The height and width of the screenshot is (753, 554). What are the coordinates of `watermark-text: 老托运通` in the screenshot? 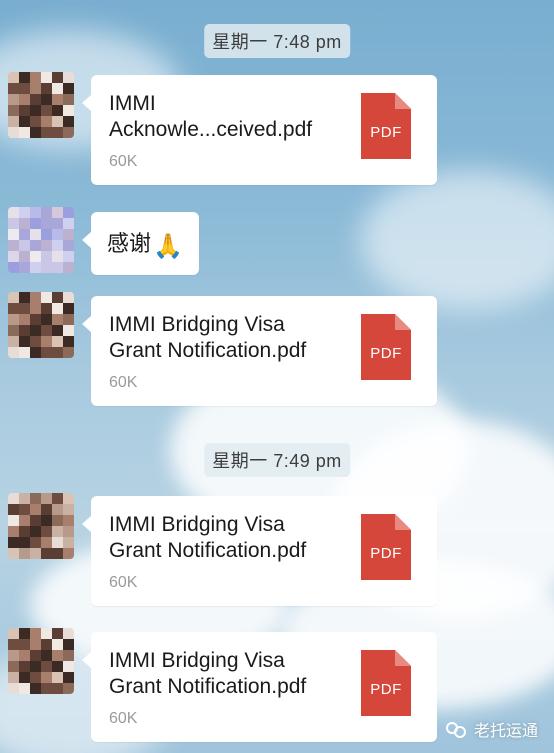 It's located at (505, 731).